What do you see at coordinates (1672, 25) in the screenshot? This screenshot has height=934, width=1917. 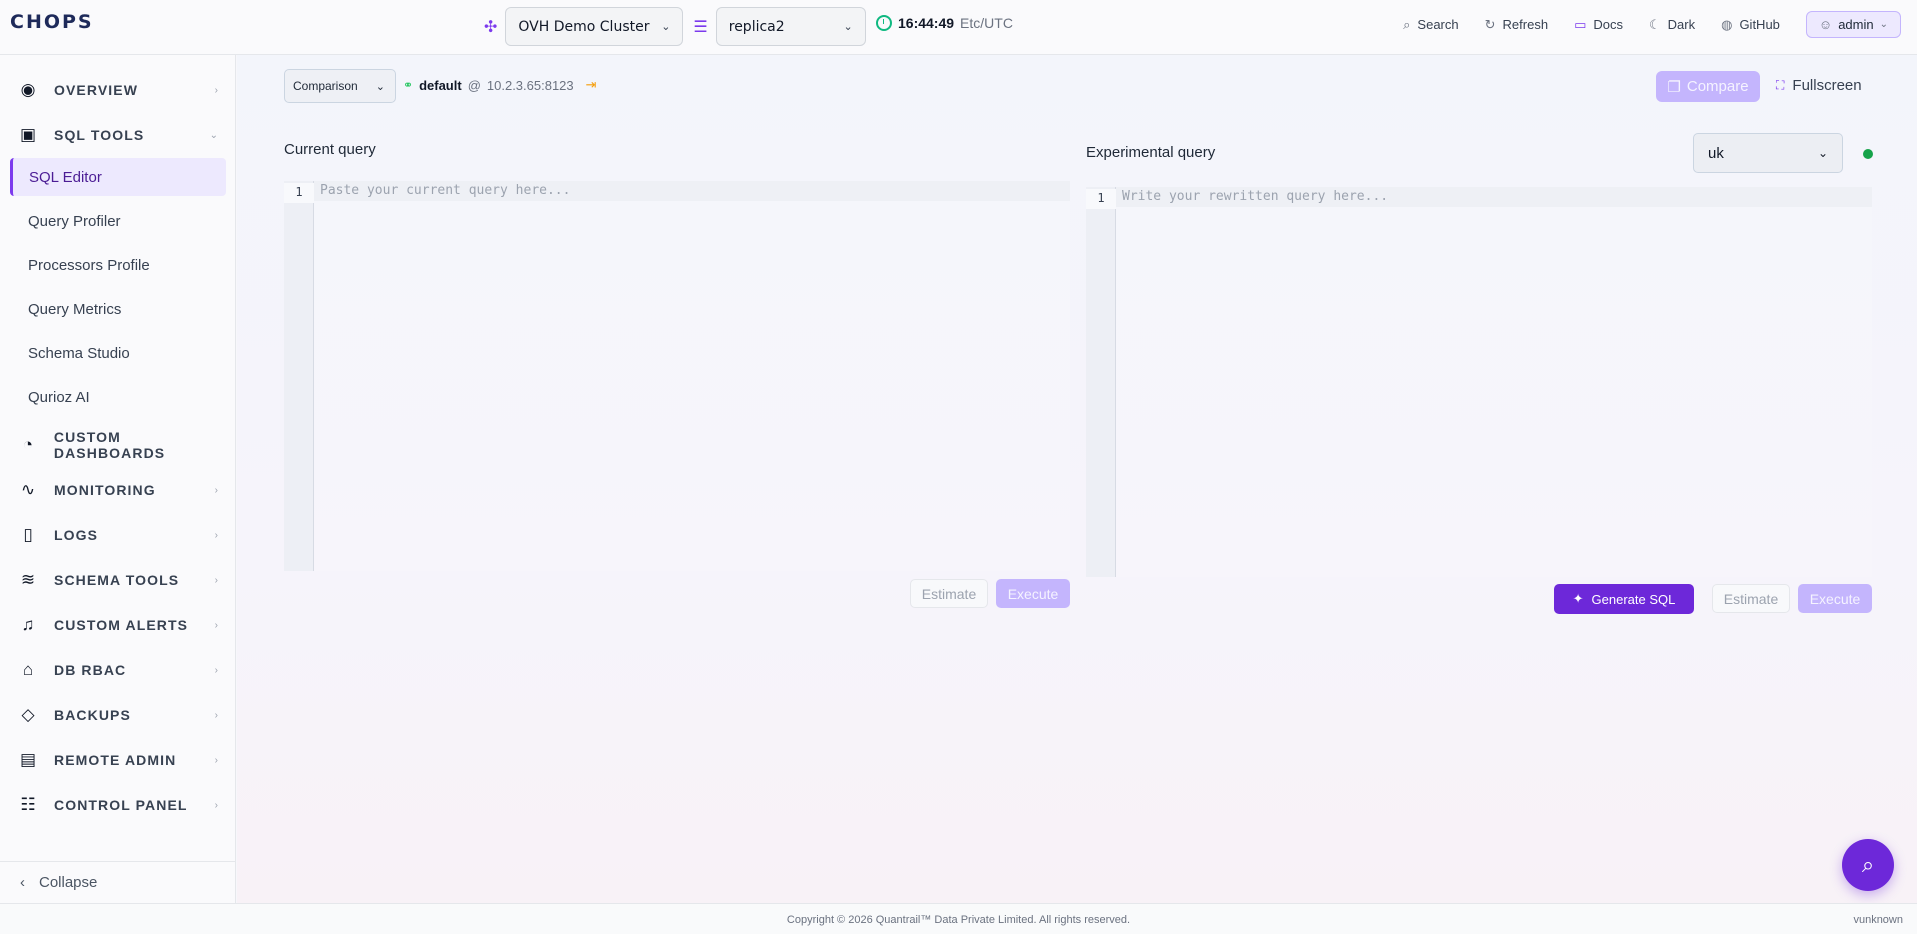 I see `dark-mode-toggle: ☾ Dark` at bounding box center [1672, 25].